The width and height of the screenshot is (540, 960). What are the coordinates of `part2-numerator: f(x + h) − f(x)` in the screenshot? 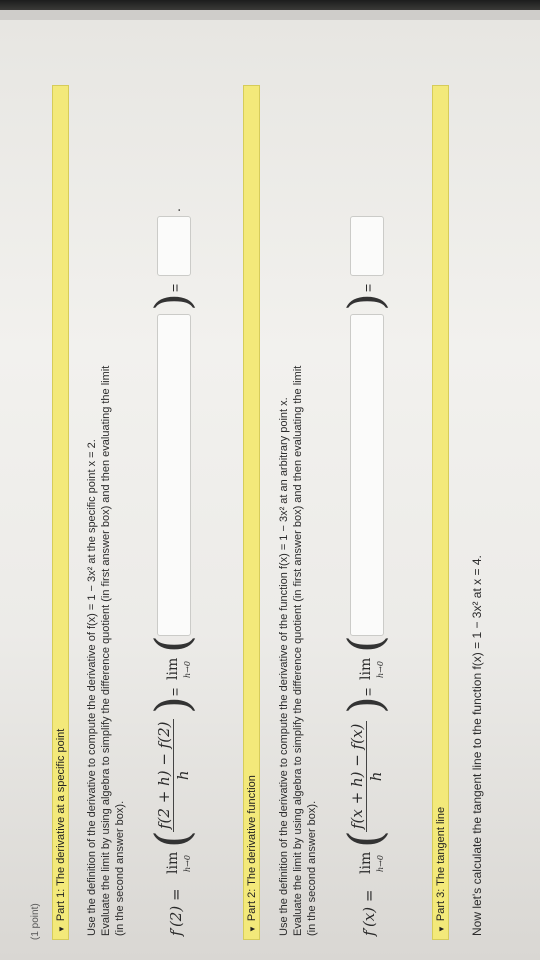 It's located at (357, 776).